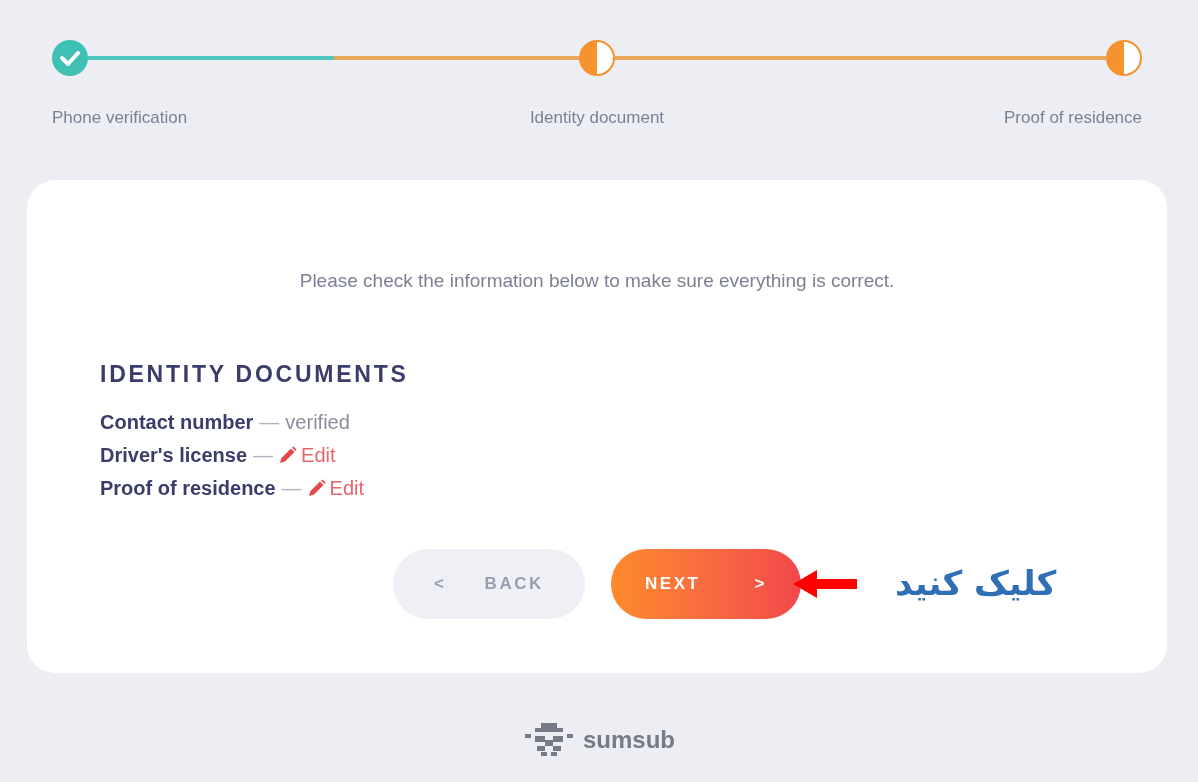  Describe the element at coordinates (120, 118) in the screenshot. I see `step-label: Phone verification` at that location.